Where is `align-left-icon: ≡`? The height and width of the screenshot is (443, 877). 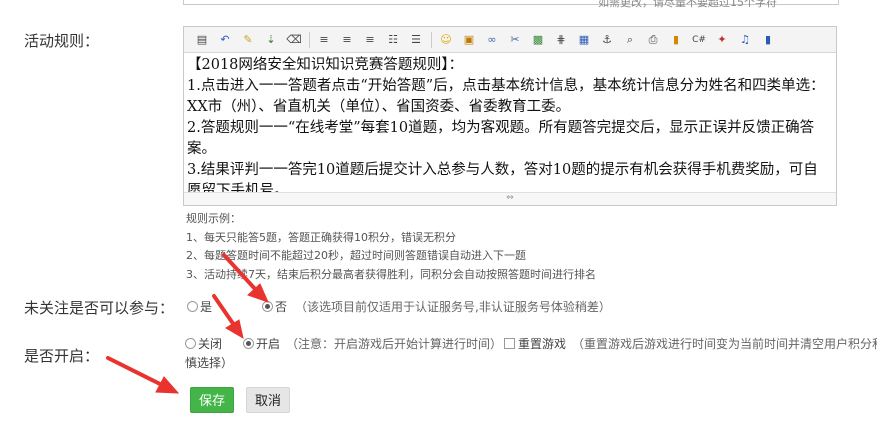
align-left-icon: ≡ is located at coordinates (324, 40).